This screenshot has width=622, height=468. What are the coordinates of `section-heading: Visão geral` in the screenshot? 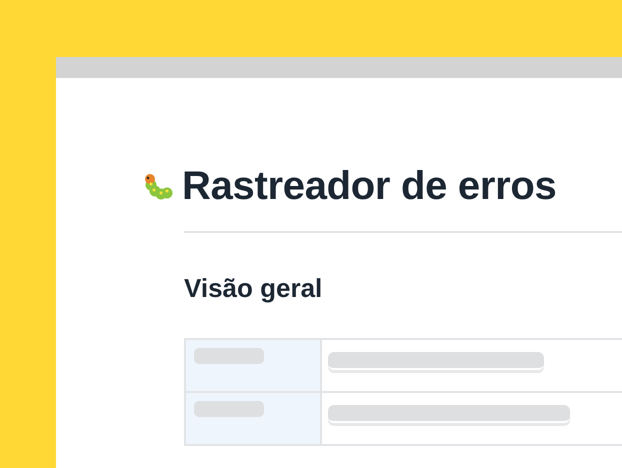 It's located at (254, 288).